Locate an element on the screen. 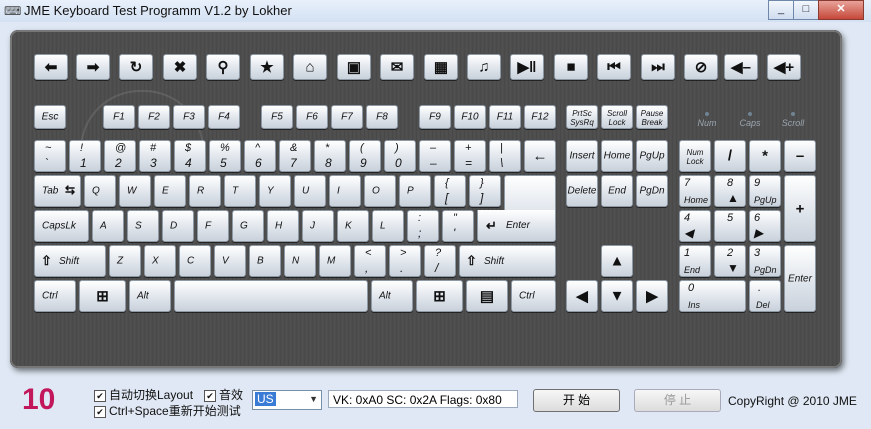 Image resolution: width=871 pixels, height=429 pixels. key-left: ◀ is located at coordinates (582, 296).